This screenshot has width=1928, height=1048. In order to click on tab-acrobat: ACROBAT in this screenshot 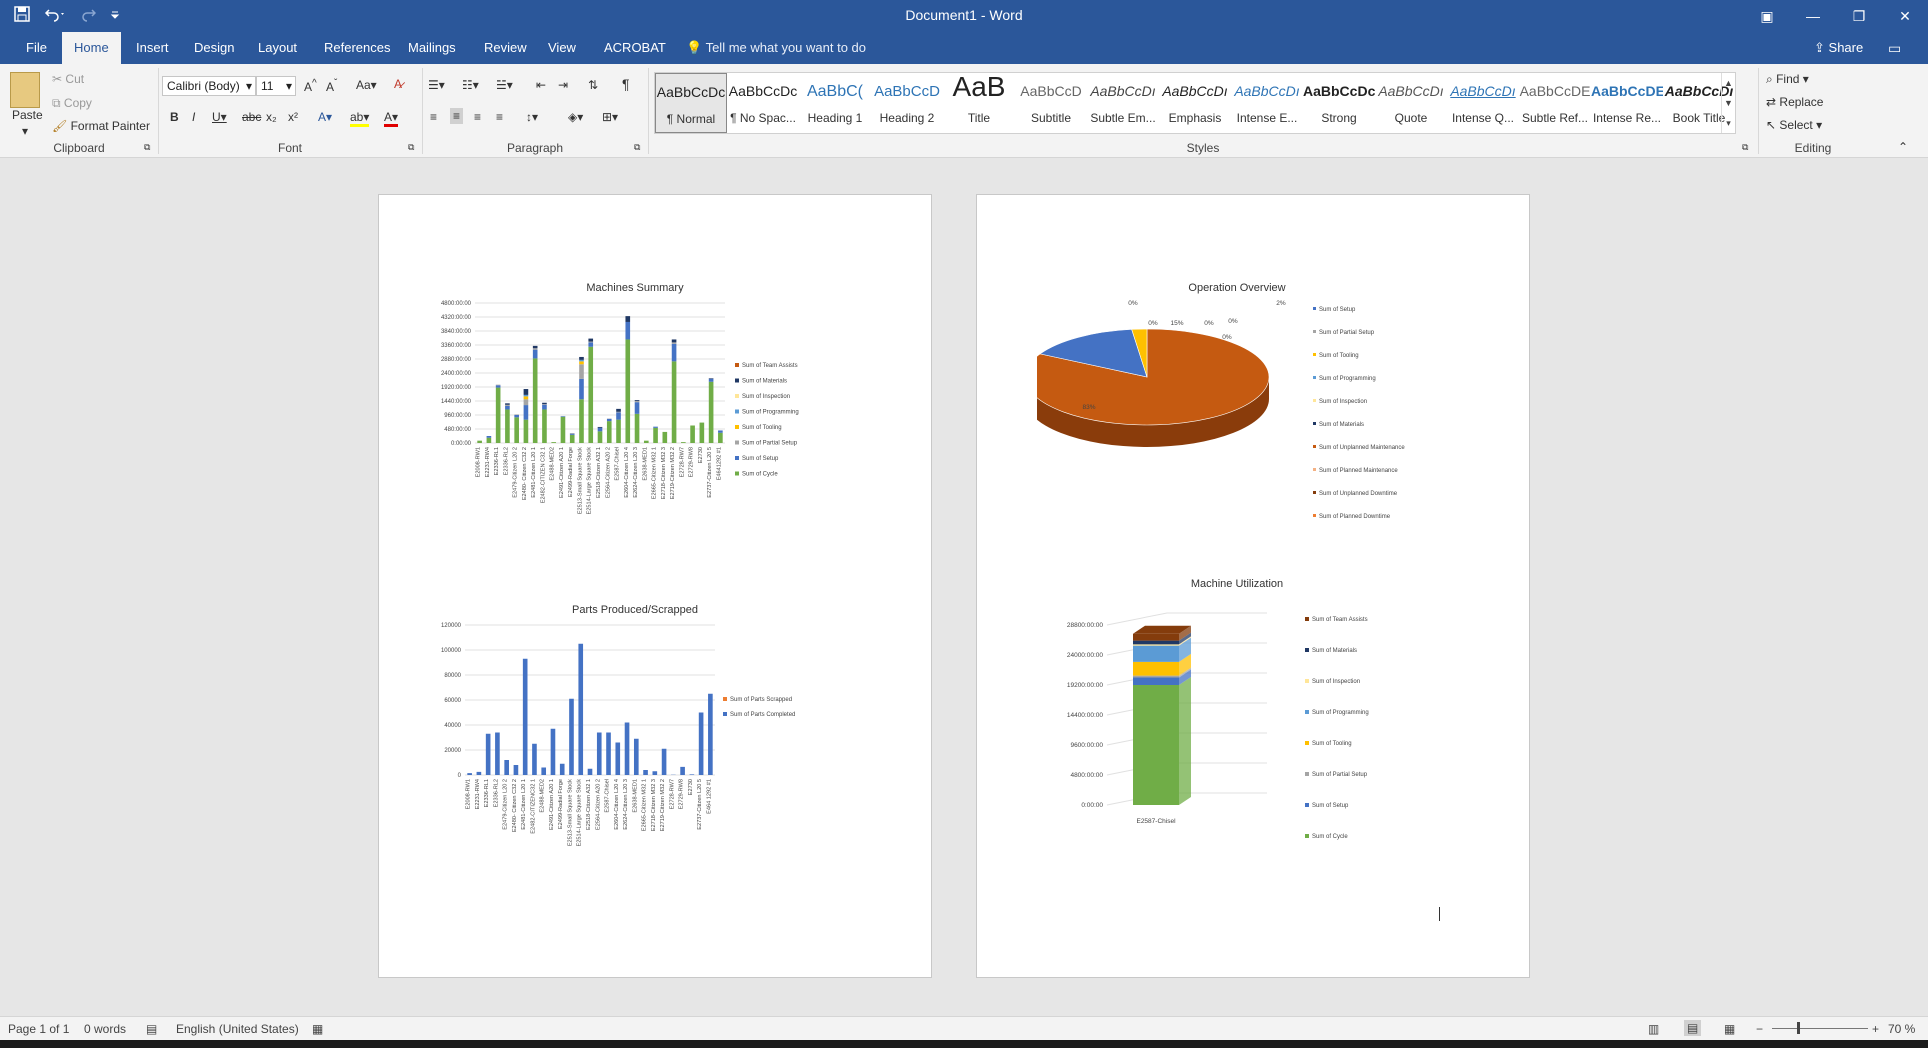, I will do `click(635, 48)`.